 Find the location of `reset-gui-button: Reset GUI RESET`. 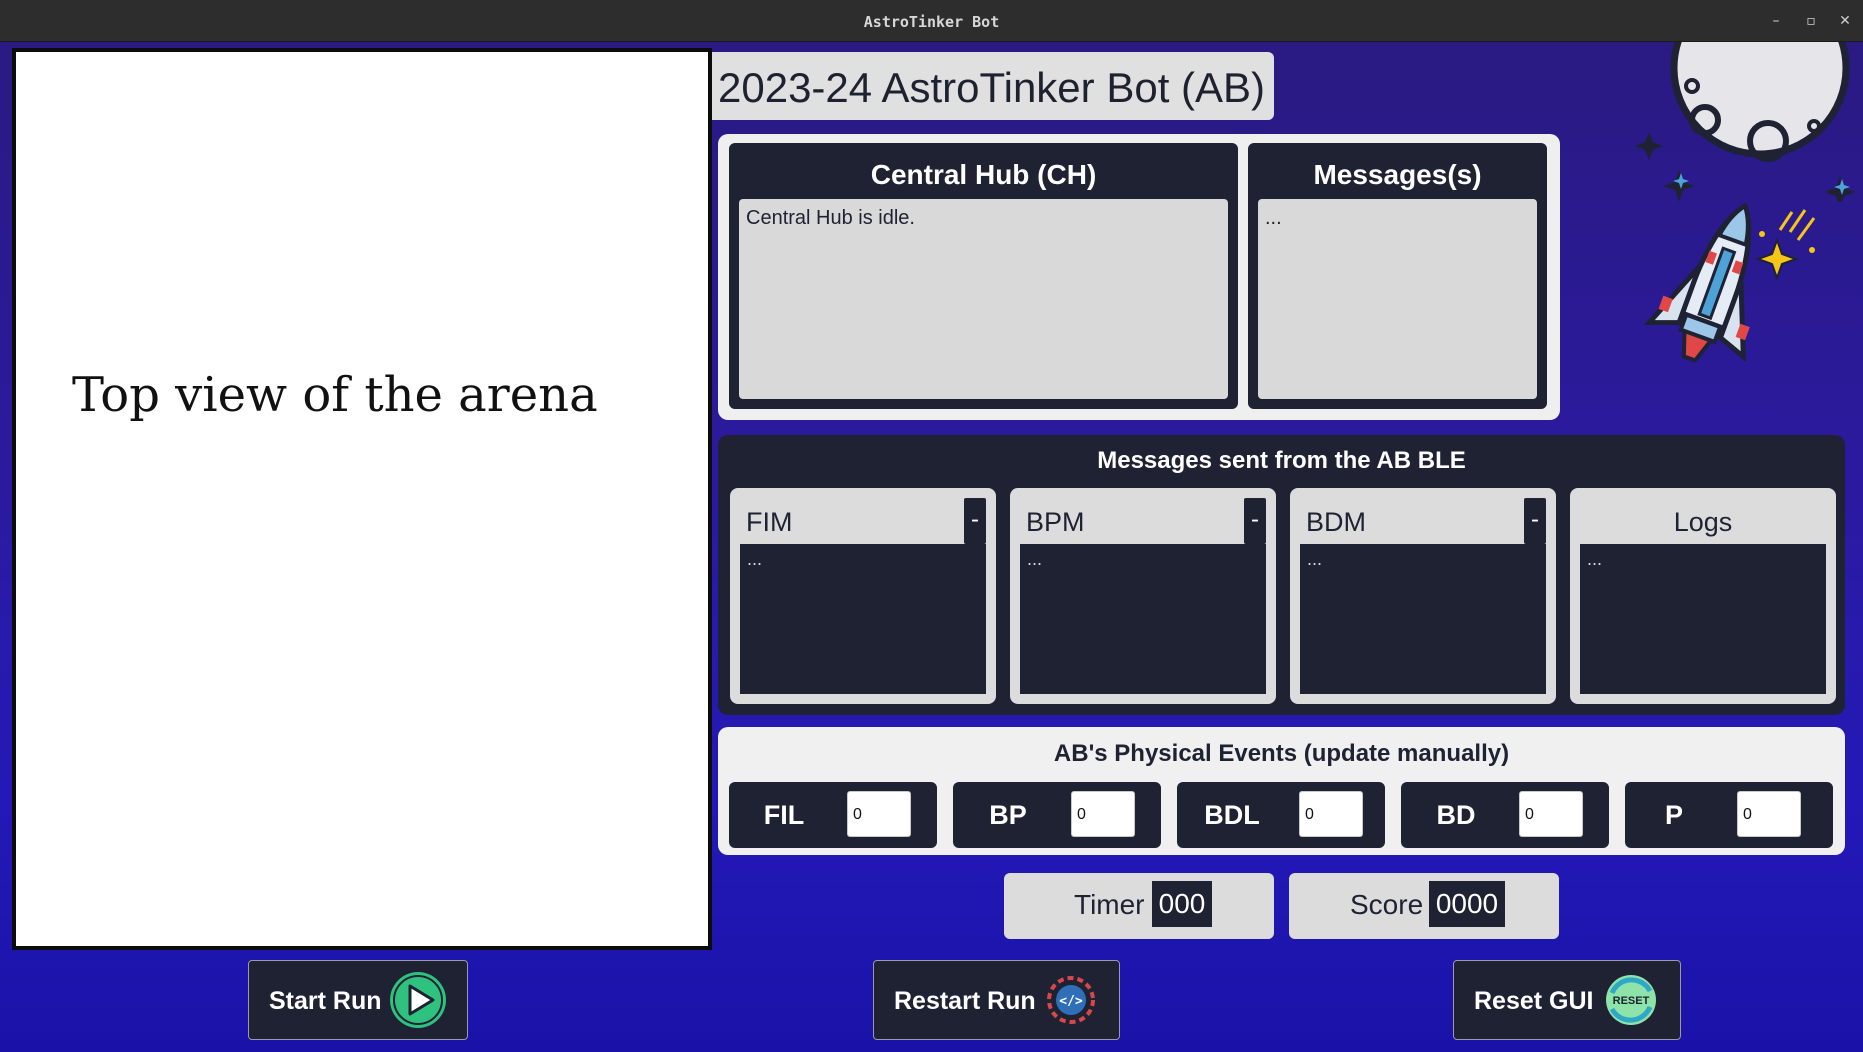

reset-gui-button: Reset GUI RESET is located at coordinates (1567, 1000).